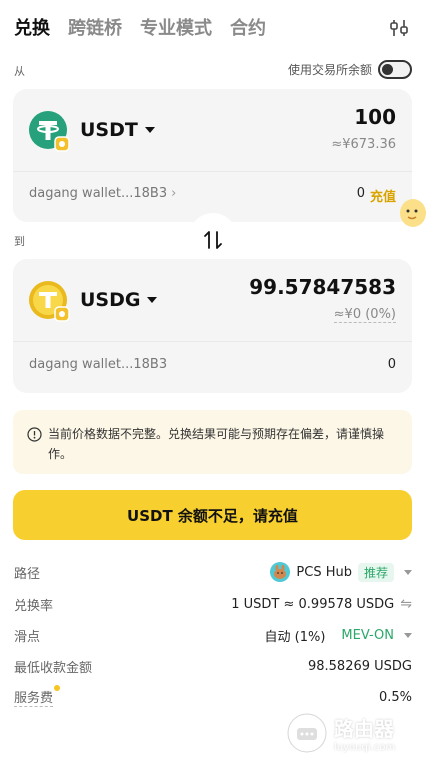  What do you see at coordinates (212, 341) in the screenshot?
I see `to-divider` at bounding box center [212, 341].